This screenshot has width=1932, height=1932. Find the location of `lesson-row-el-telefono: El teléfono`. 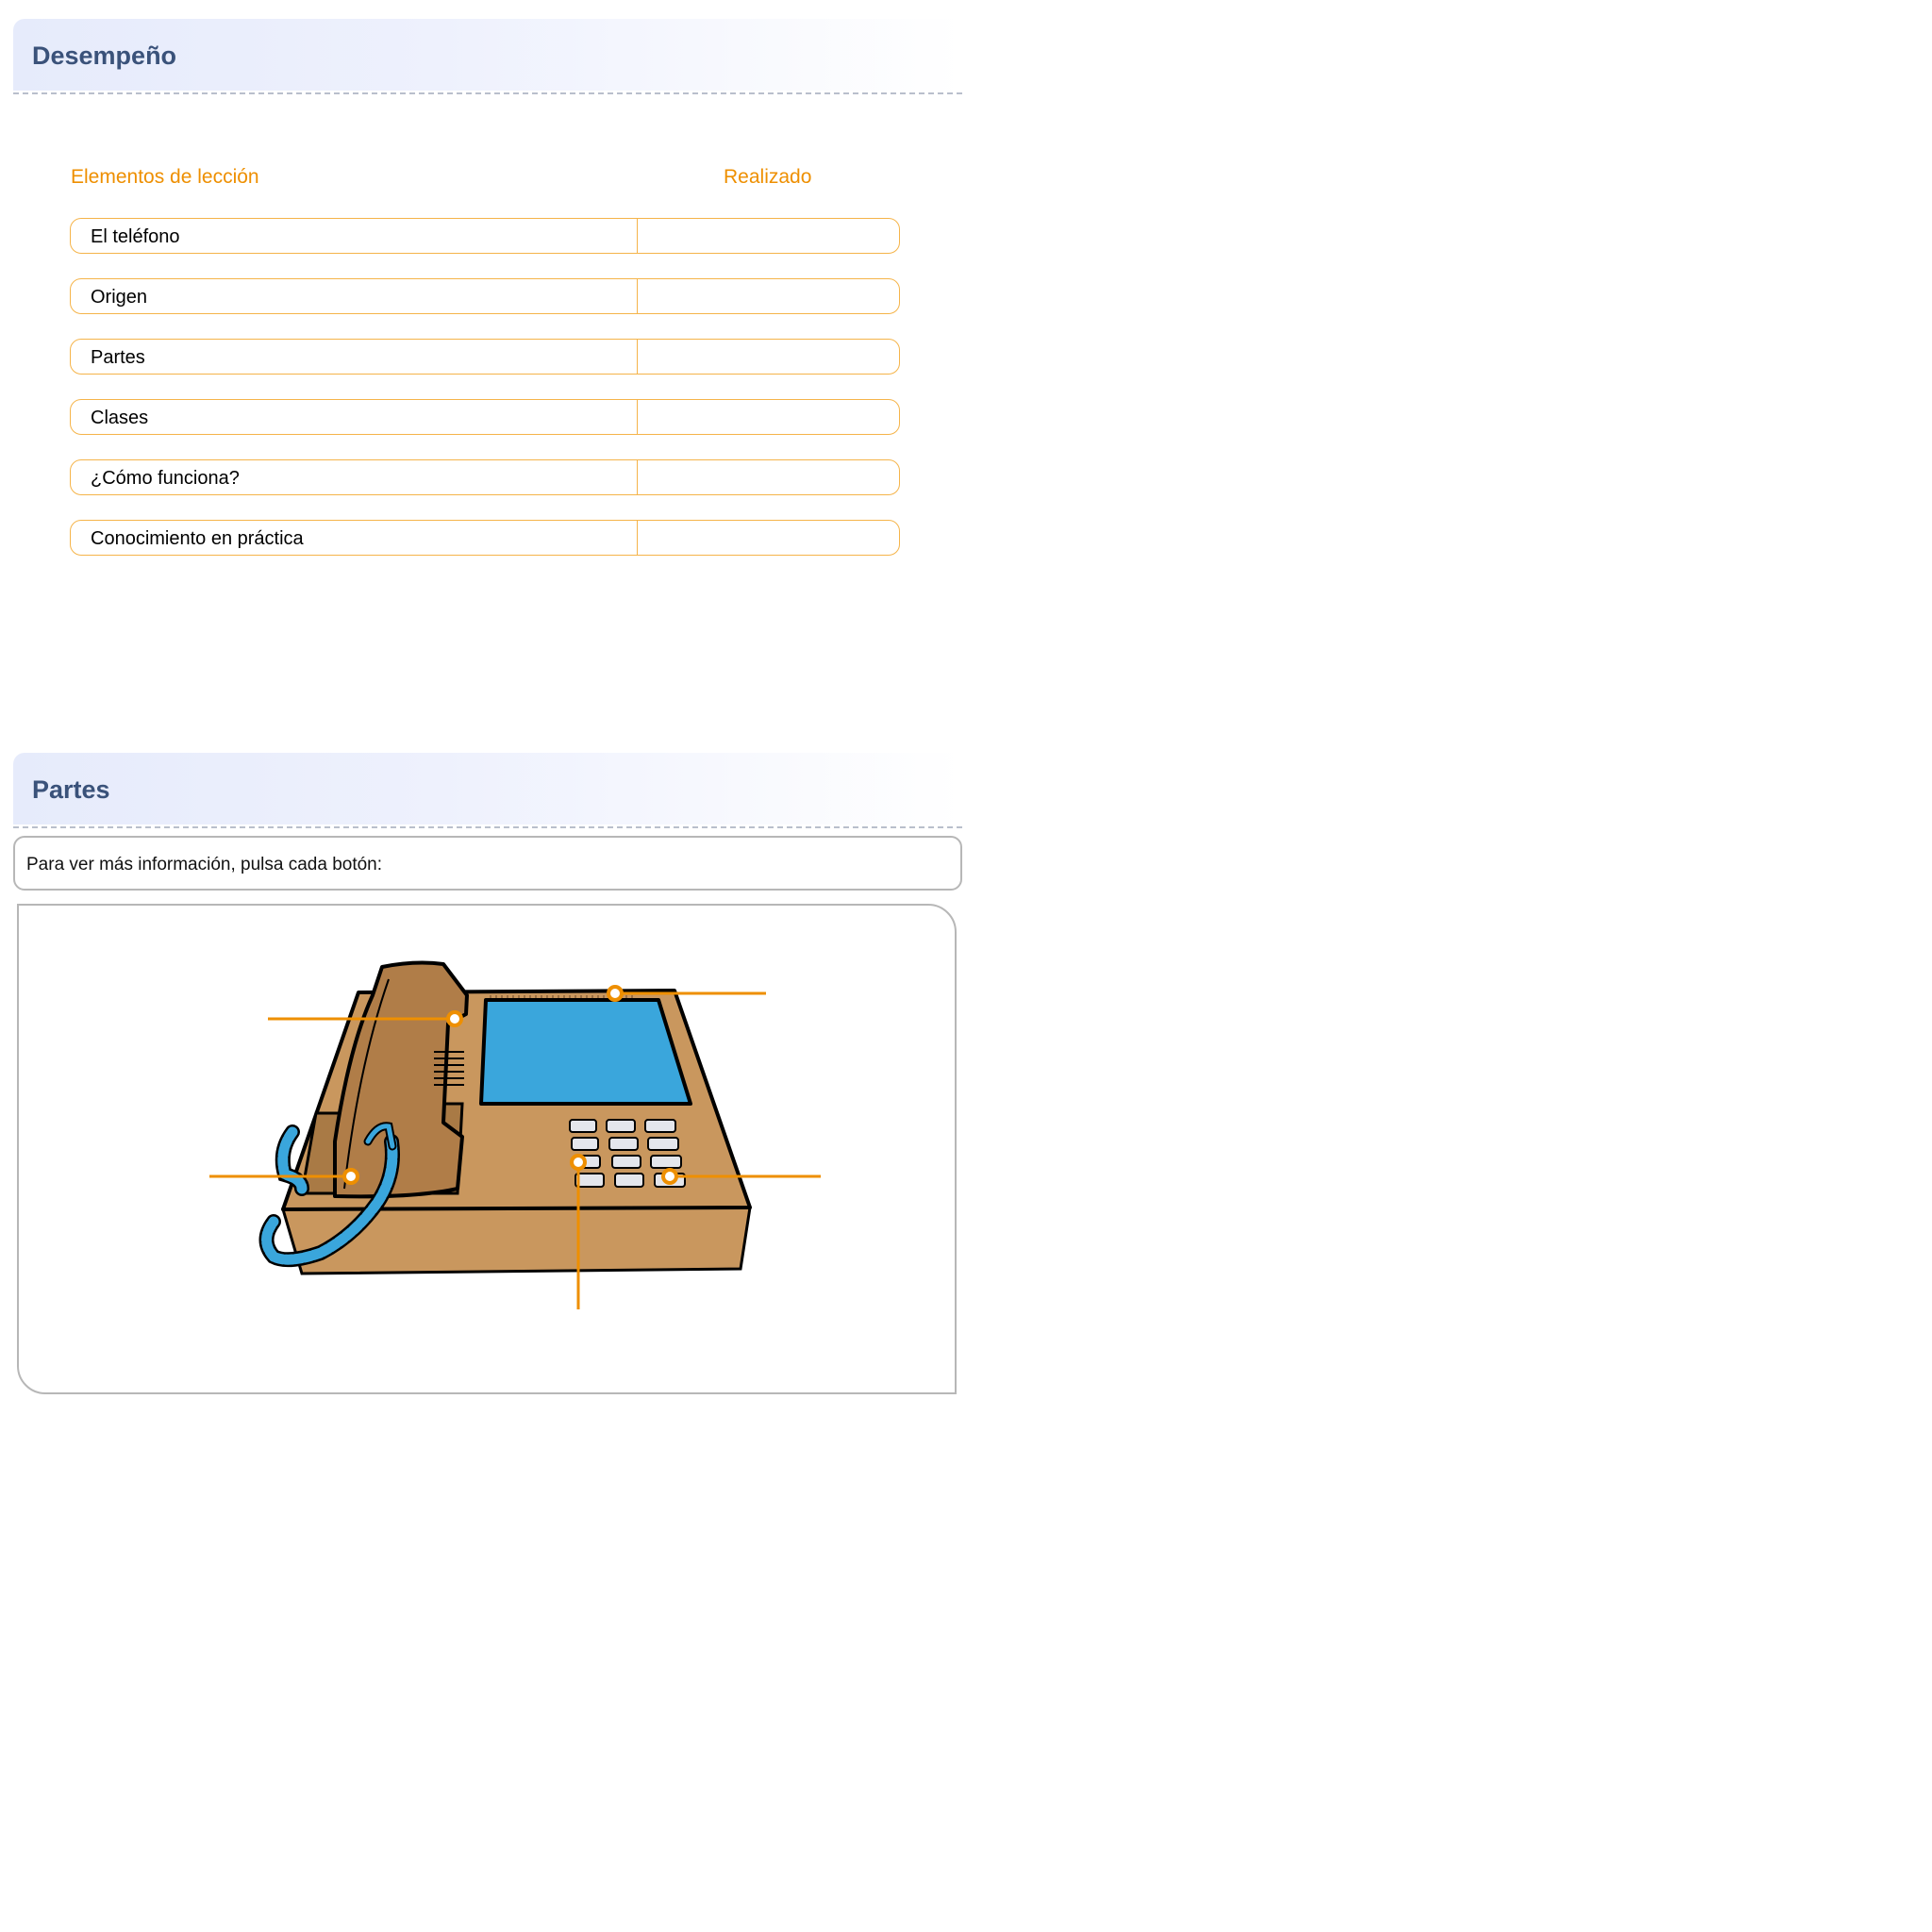

lesson-row-el-telefono: El teléfono is located at coordinates (485, 236).